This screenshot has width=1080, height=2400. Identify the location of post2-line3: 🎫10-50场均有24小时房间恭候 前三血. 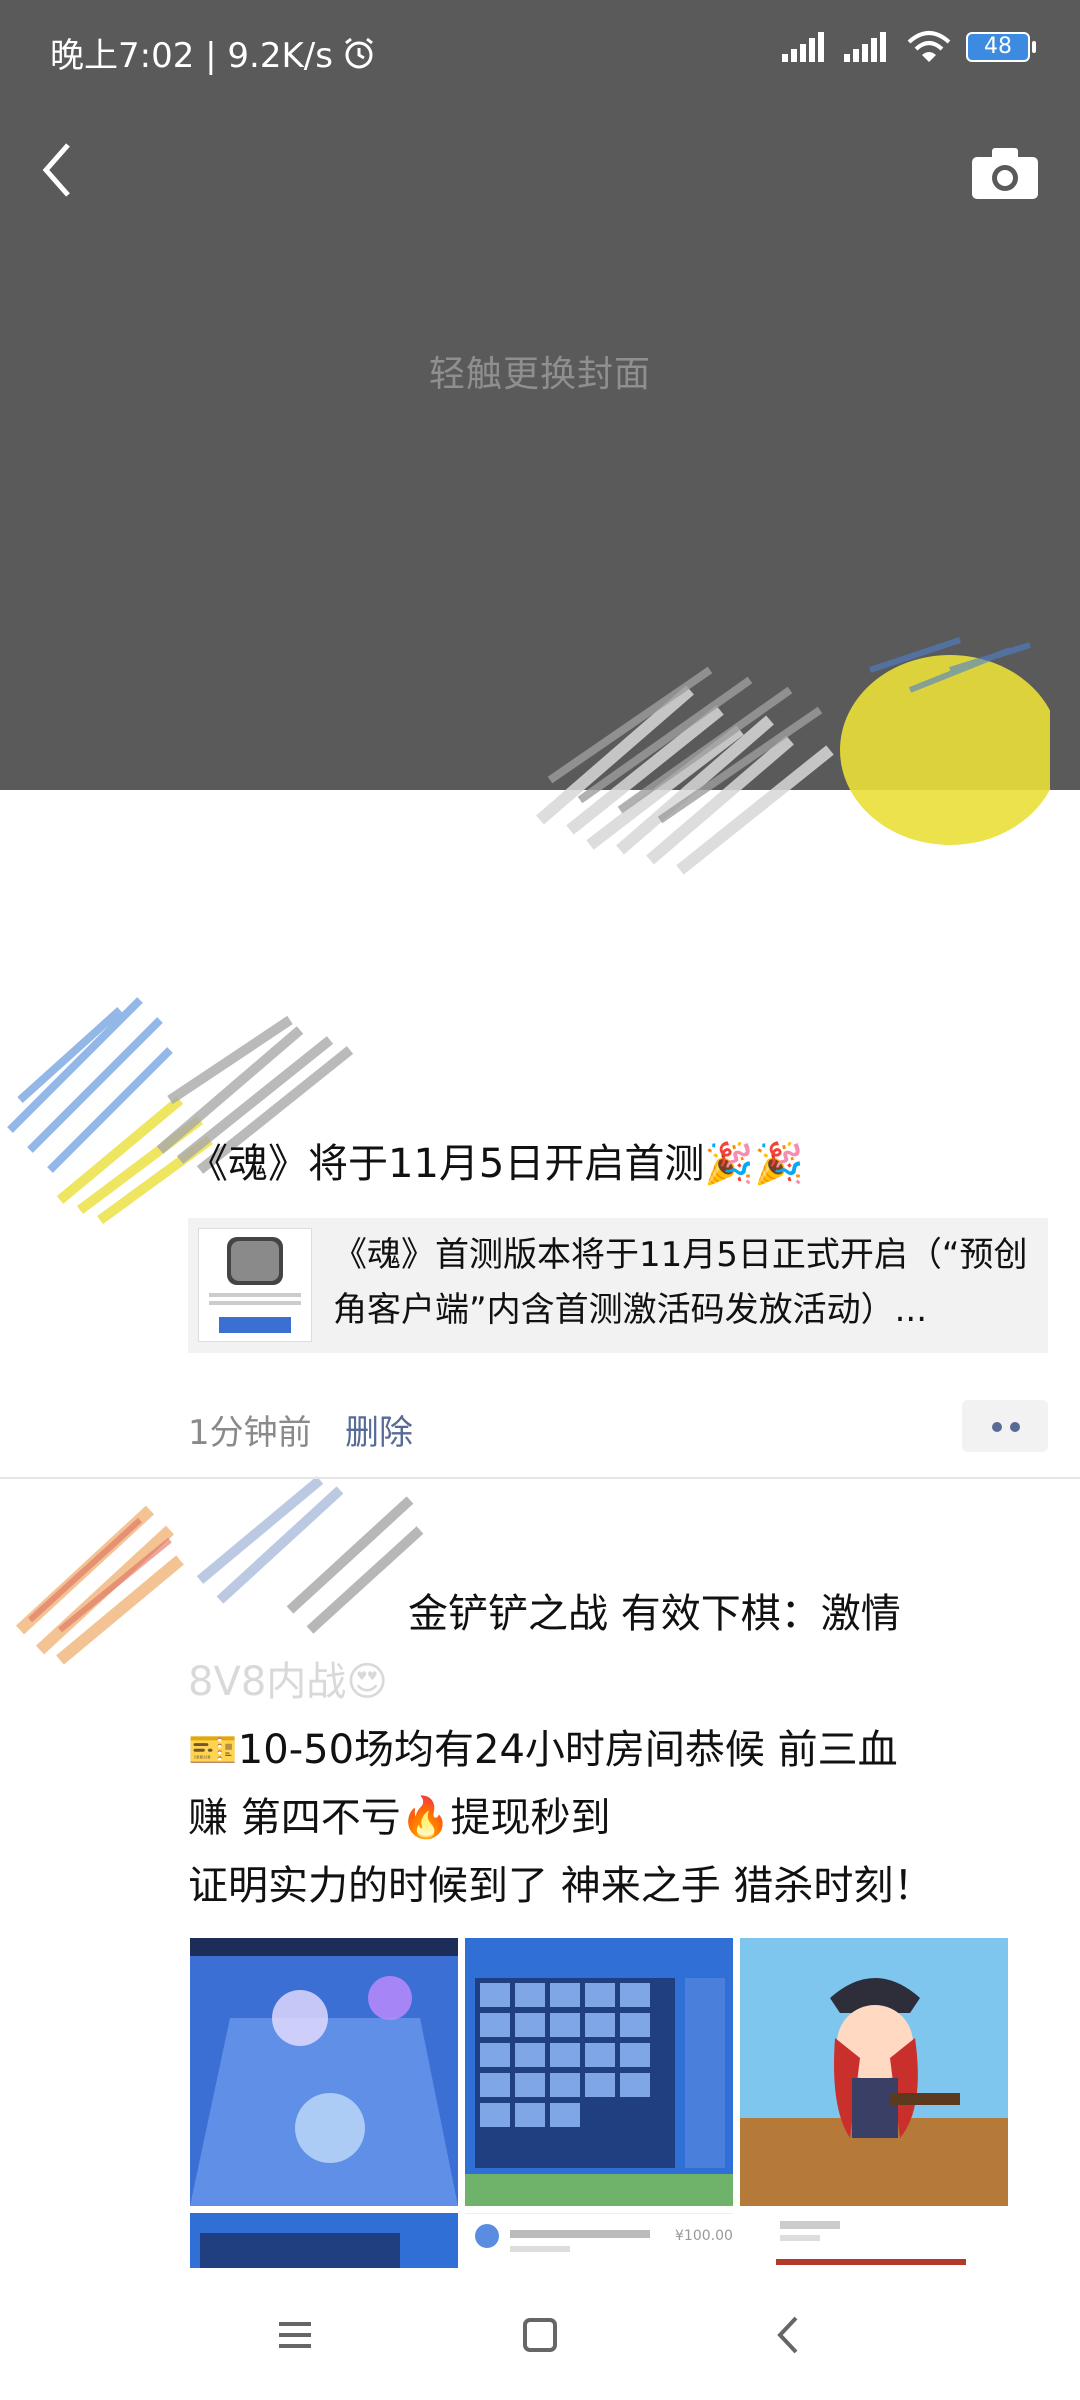
(543, 1750).